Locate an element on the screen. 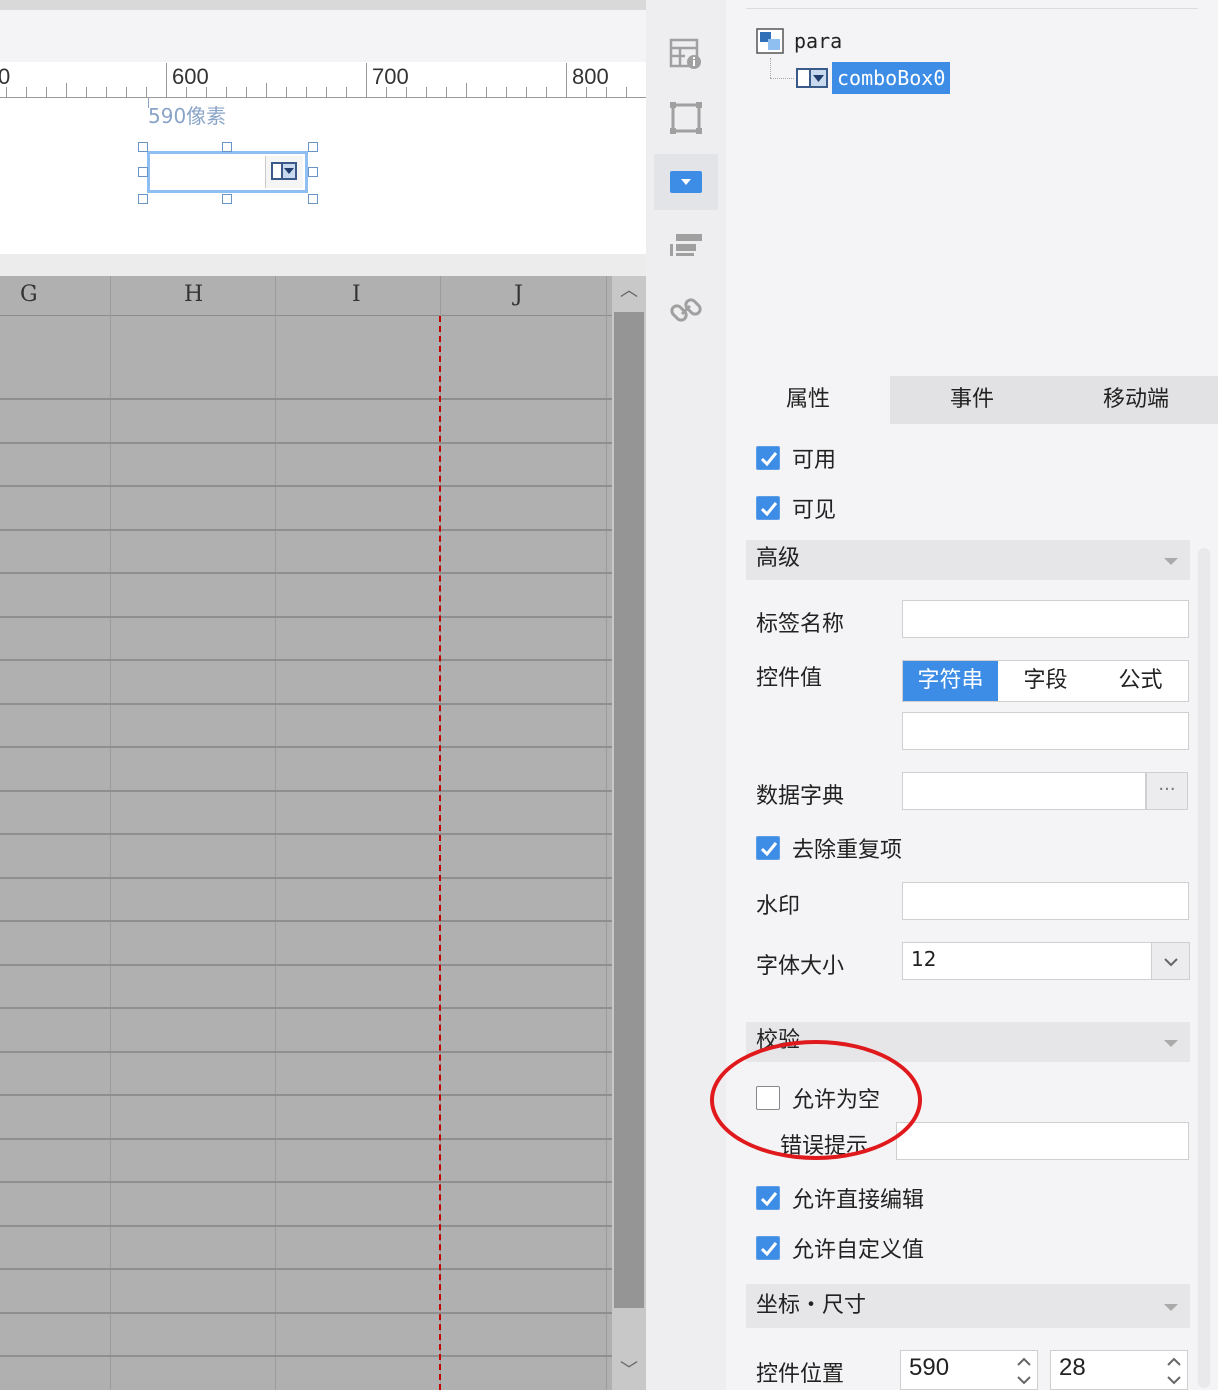  allow-direct-edit-row: 允许直接编辑 is located at coordinates (840, 1198).